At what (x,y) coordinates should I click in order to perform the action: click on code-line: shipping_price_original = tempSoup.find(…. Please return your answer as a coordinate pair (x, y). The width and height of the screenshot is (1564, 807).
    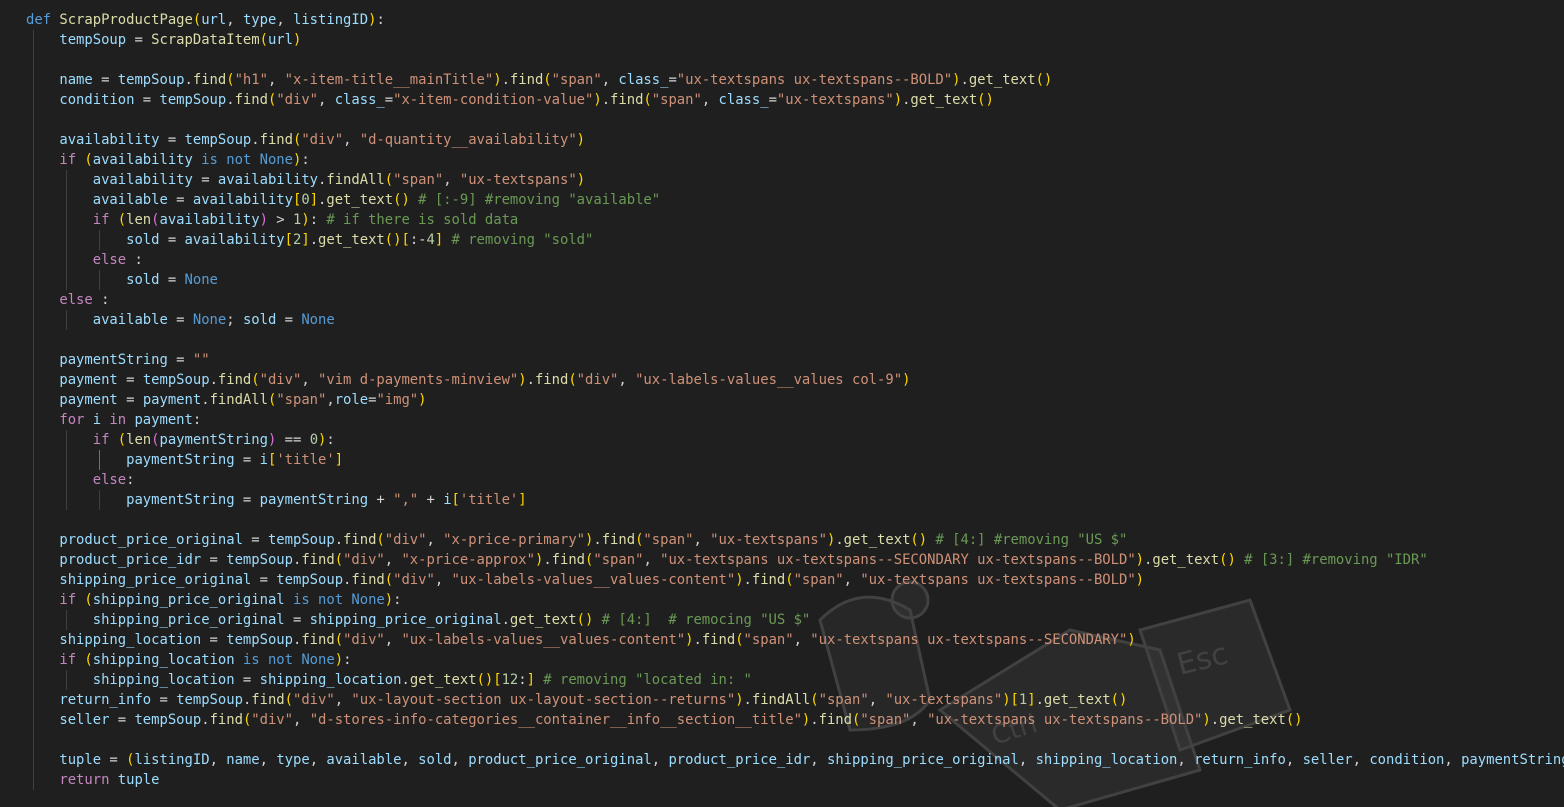
    Looking at the image, I should click on (795, 580).